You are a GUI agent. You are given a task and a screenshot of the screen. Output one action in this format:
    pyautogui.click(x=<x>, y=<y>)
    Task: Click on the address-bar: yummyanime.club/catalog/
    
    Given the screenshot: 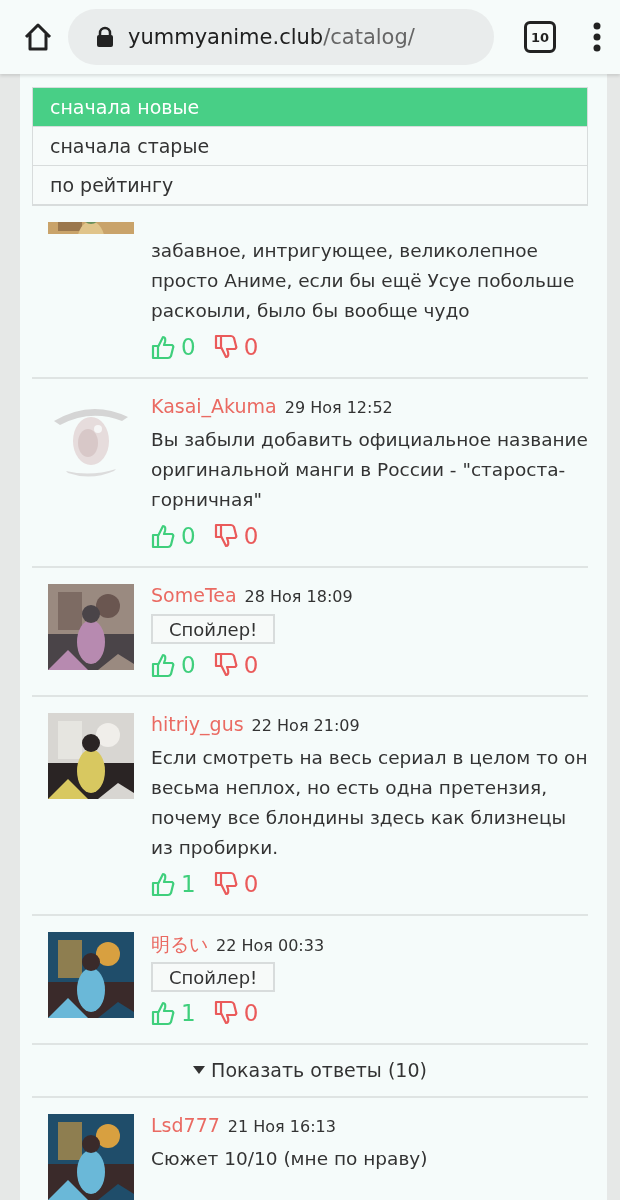 What is the action you would take?
    pyautogui.click(x=281, y=37)
    